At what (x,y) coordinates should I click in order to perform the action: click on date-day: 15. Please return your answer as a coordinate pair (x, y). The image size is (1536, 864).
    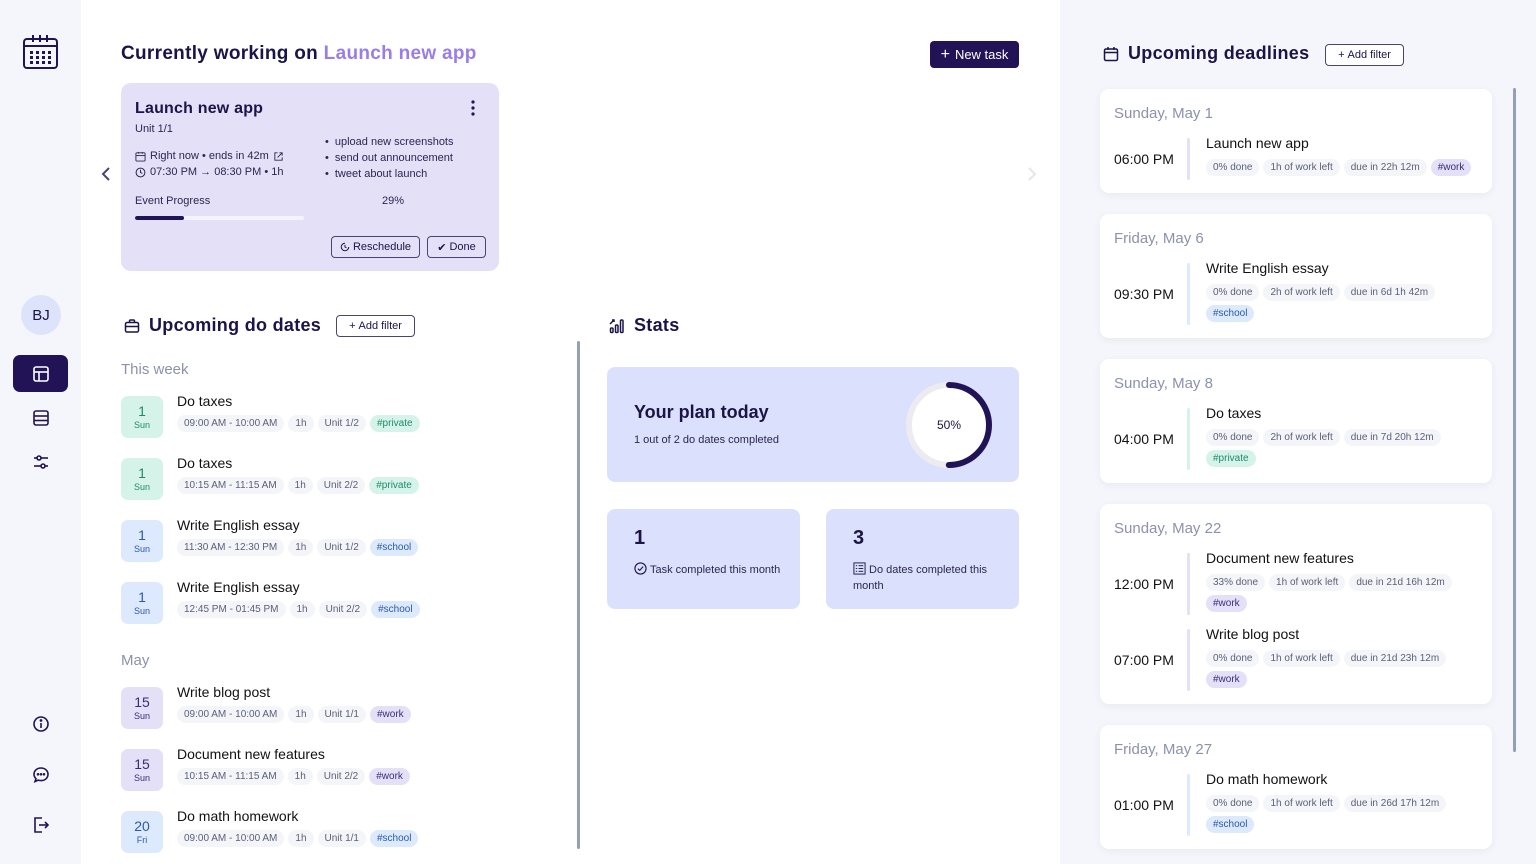
    Looking at the image, I should click on (142, 702).